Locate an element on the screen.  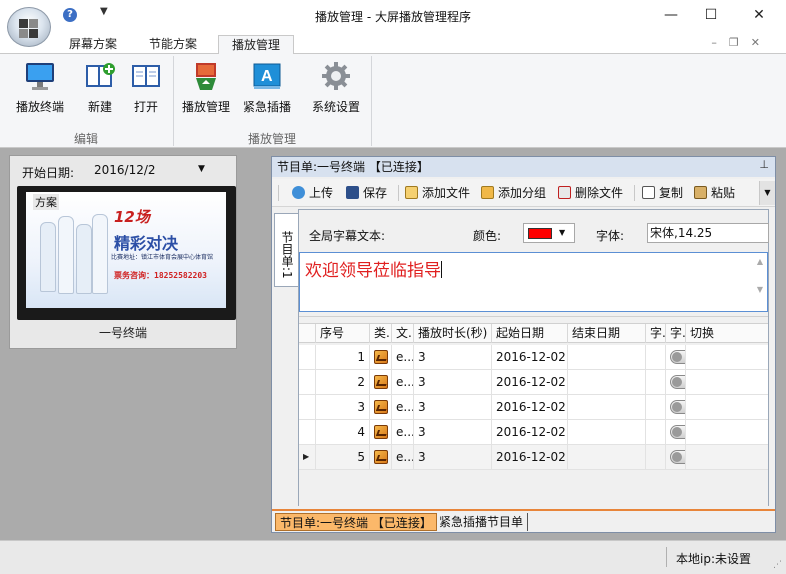
column-header: 文. is located at coordinates (402, 333).